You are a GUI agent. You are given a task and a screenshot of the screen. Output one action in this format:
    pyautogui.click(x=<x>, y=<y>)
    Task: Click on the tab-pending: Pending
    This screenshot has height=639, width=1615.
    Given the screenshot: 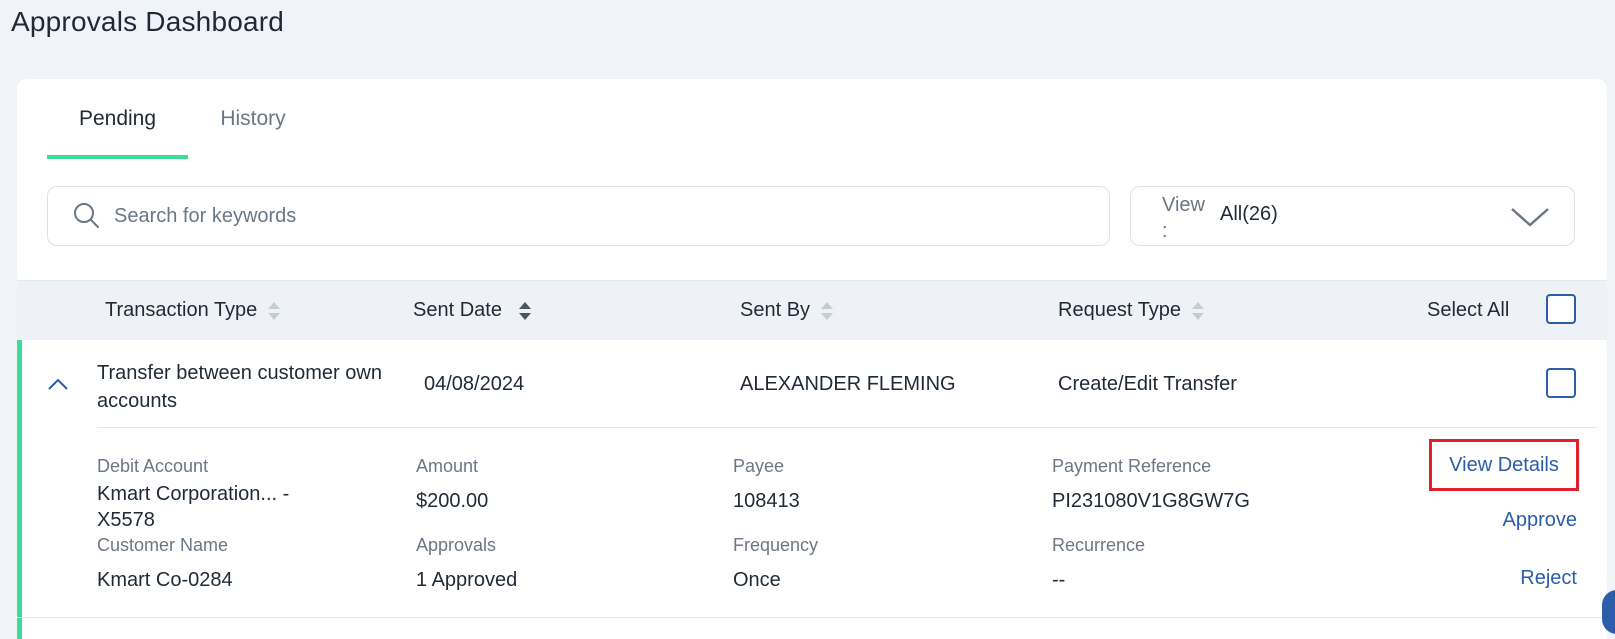 What is the action you would take?
    pyautogui.click(x=117, y=119)
    